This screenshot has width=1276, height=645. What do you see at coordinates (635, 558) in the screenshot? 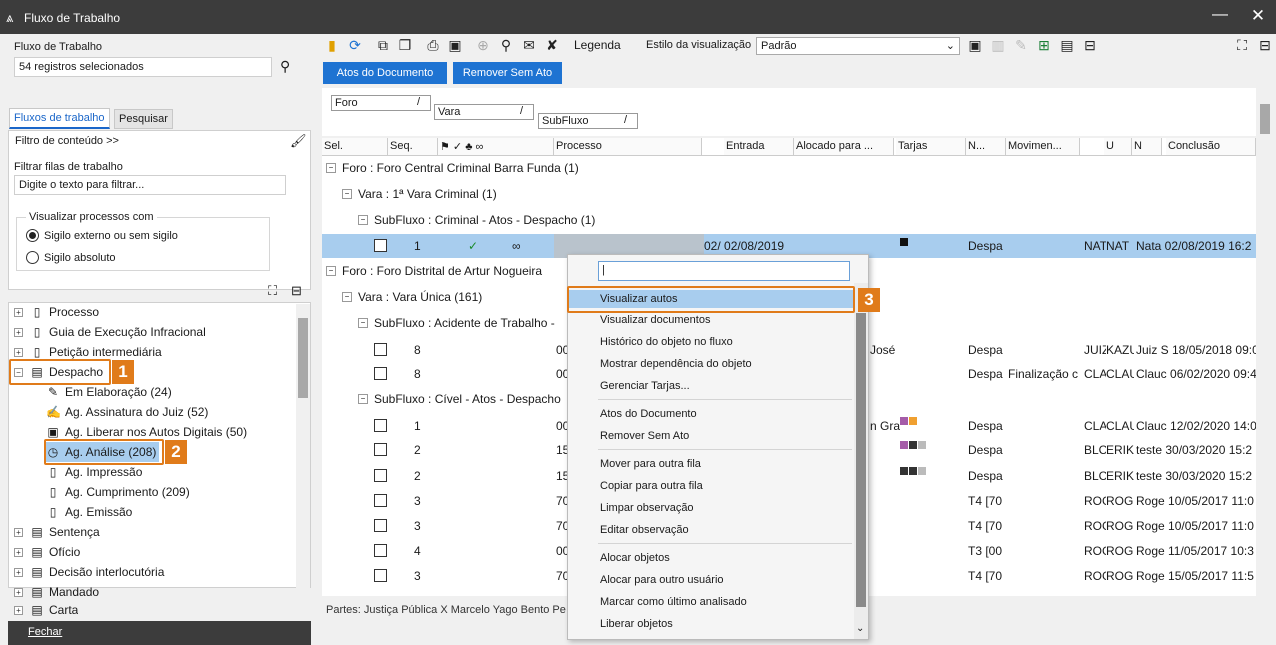
I see `menu-item-alocar: Alocar objetos` at bounding box center [635, 558].